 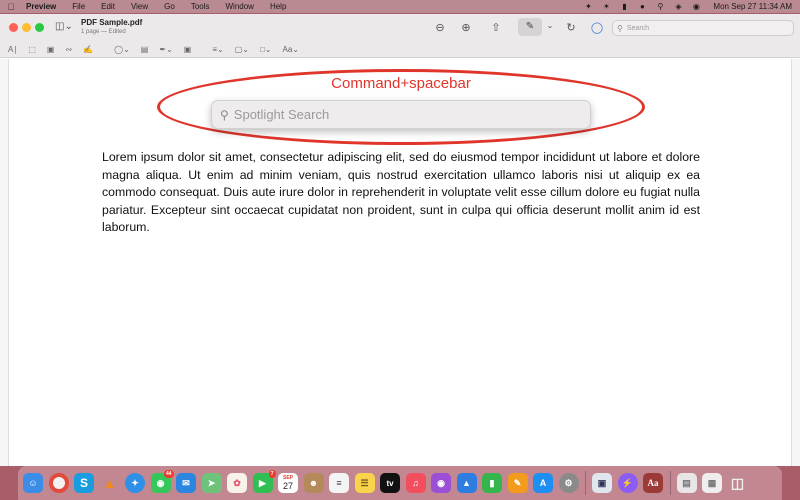 I want to click on appletv-label: tv, so click(x=390, y=483).